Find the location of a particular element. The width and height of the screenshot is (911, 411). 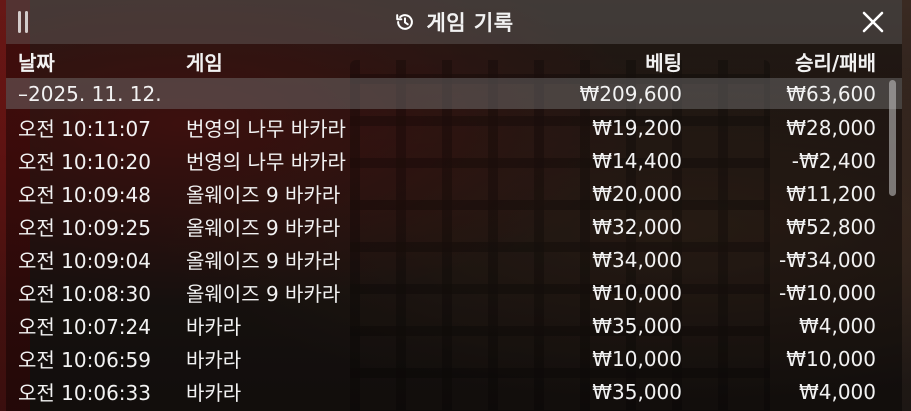

history-icon is located at coordinates (405, 22).